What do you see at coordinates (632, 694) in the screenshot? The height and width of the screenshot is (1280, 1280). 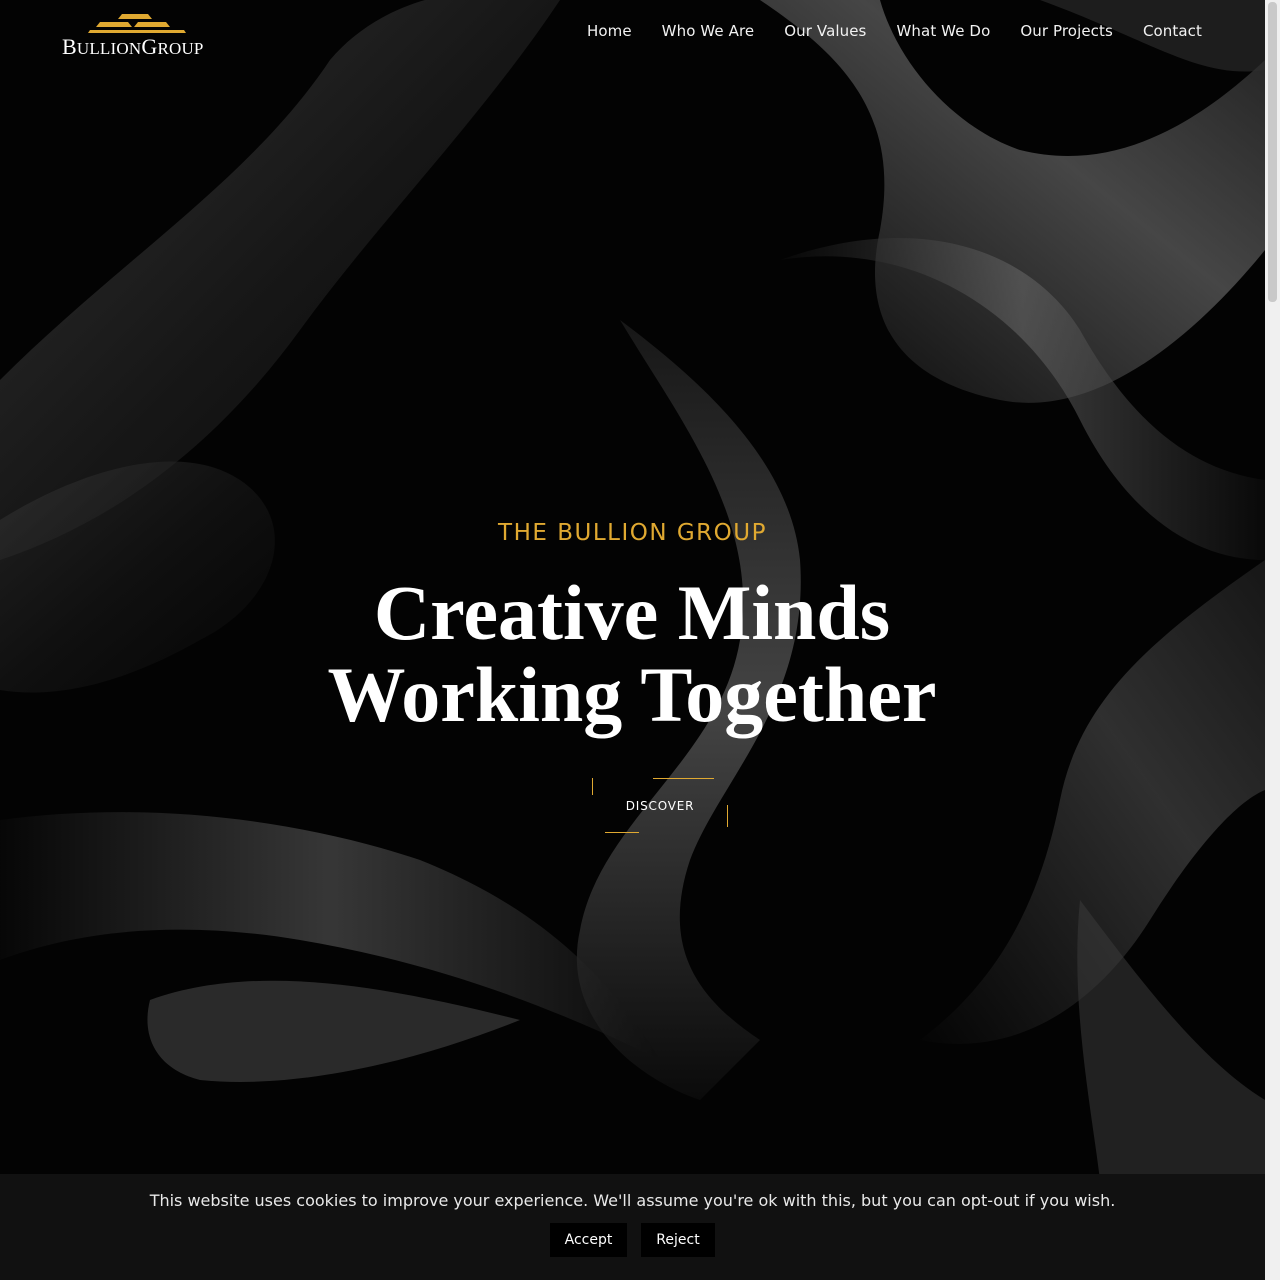 I see `hero-title-line-2: Working Together` at bounding box center [632, 694].